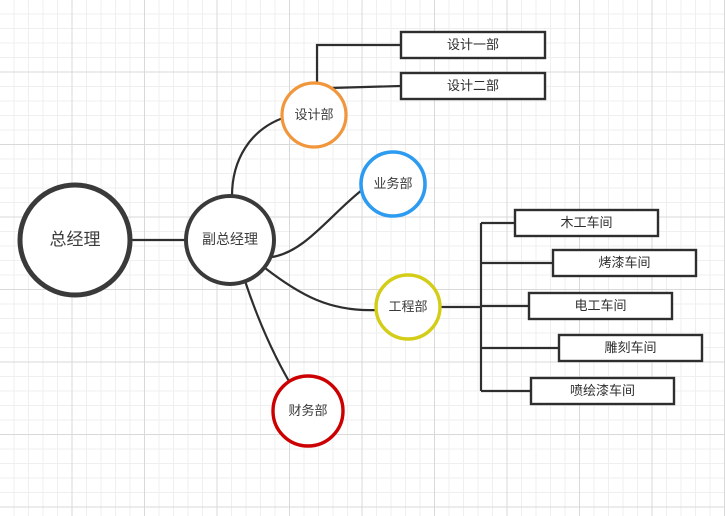 This screenshot has height=516, width=725. What do you see at coordinates (317, 224) in the screenshot?
I see `edge-deputy-to-business` at bounding box center [317, 224].